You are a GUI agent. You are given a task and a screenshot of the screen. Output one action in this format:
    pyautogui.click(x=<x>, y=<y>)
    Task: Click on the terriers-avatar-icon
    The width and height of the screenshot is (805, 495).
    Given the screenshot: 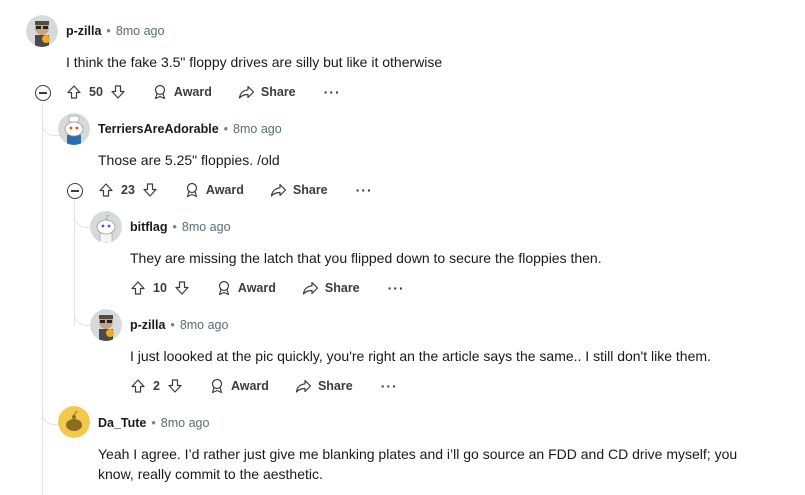 What is the action you would take?
    pyautogui.click(x=74, y=129)
    